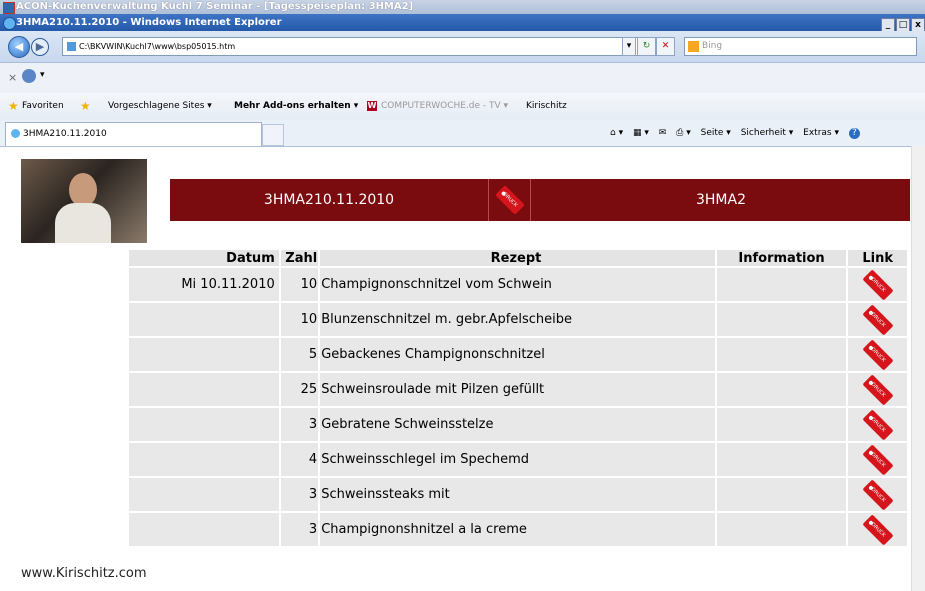  I want to click on row-rezept: Schweinsschlegel im Spechemd, so click(517, 459).